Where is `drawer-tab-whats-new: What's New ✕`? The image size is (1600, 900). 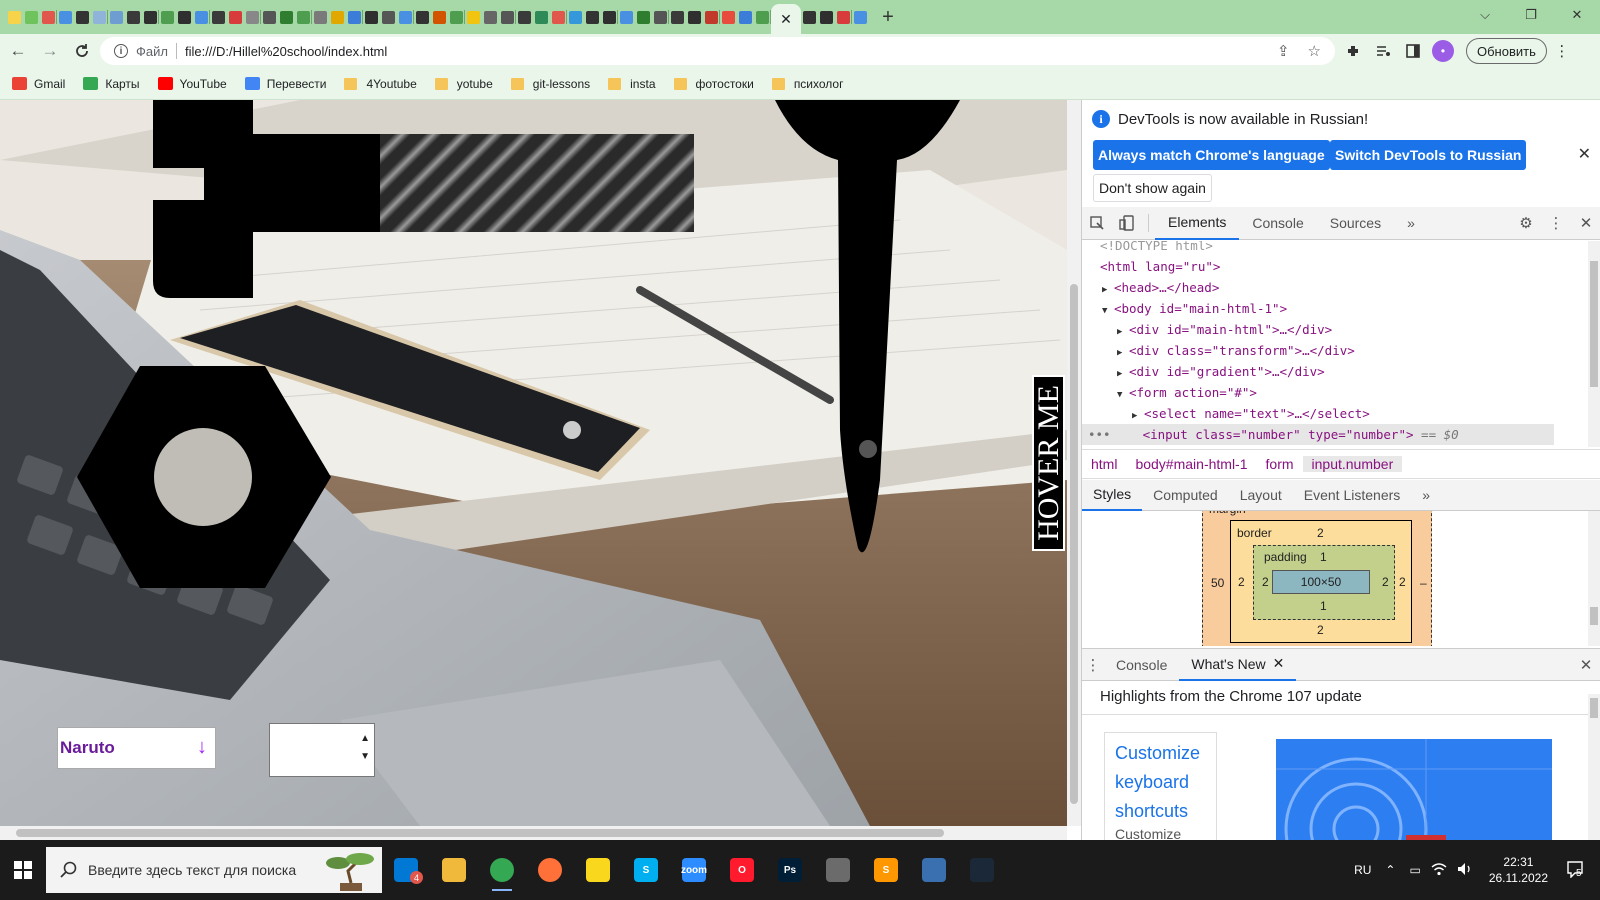
drawer-tab-whats-new: What's New ✕ is located at coordinates (1238, 664).